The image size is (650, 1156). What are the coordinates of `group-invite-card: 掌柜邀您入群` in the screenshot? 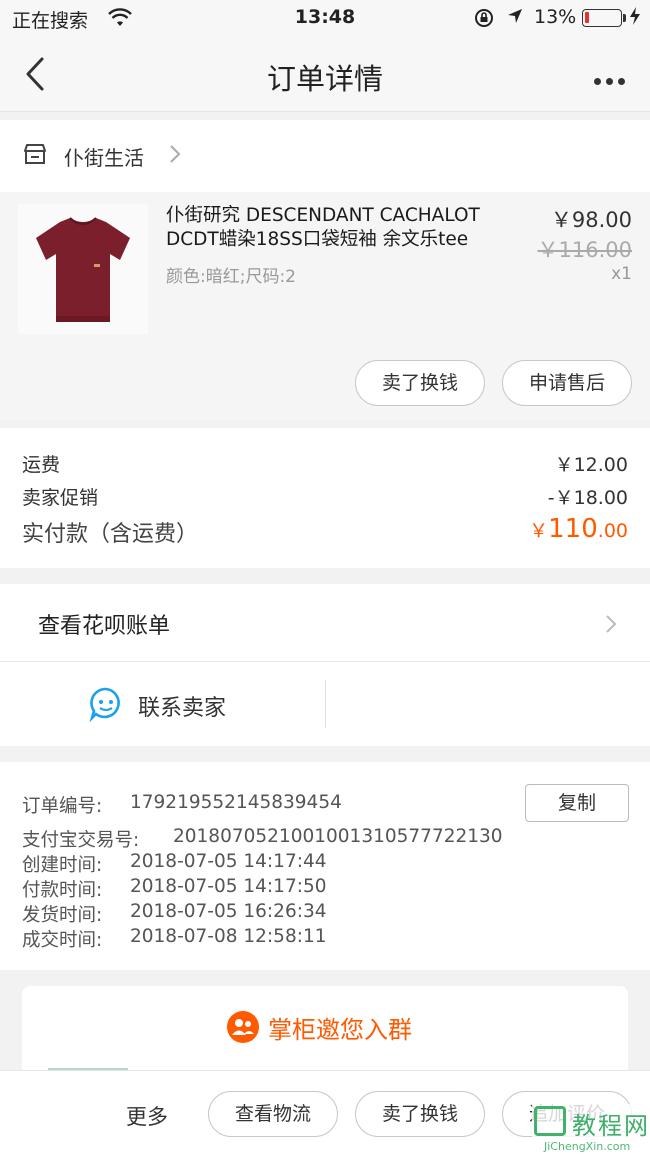 It's located at (325, 1031).